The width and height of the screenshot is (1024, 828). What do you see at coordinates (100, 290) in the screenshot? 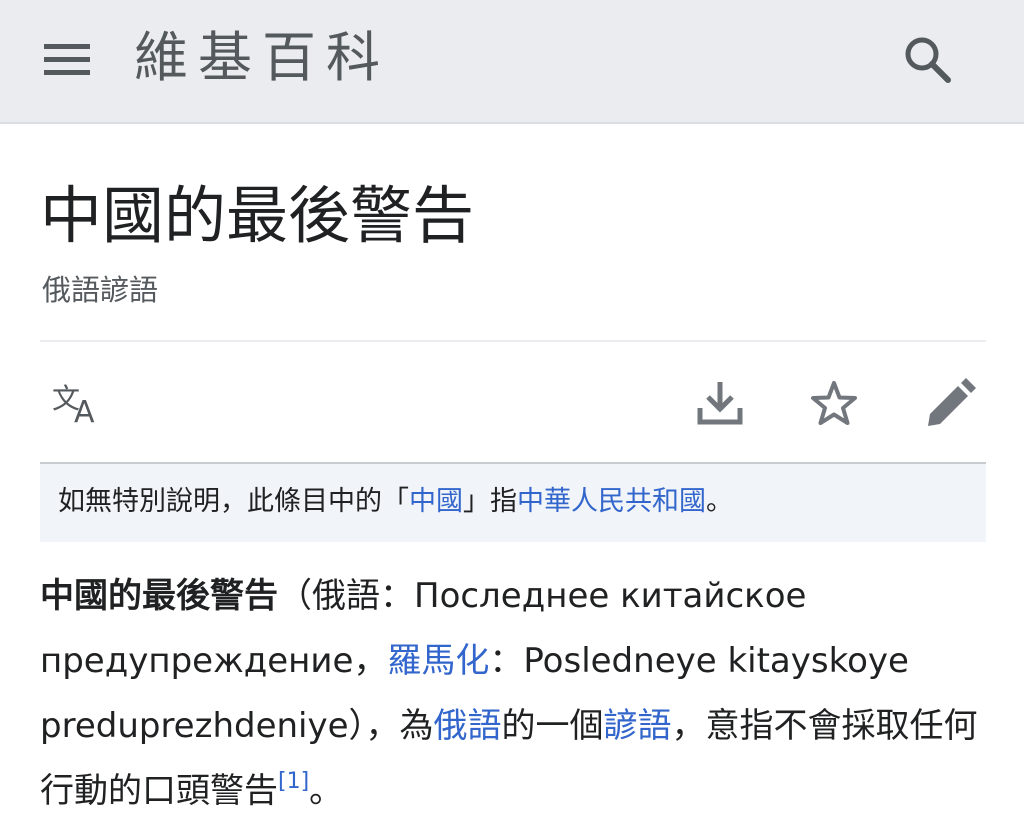
I see `page-description: 俄語諺語` at bounding box center [100, 290].